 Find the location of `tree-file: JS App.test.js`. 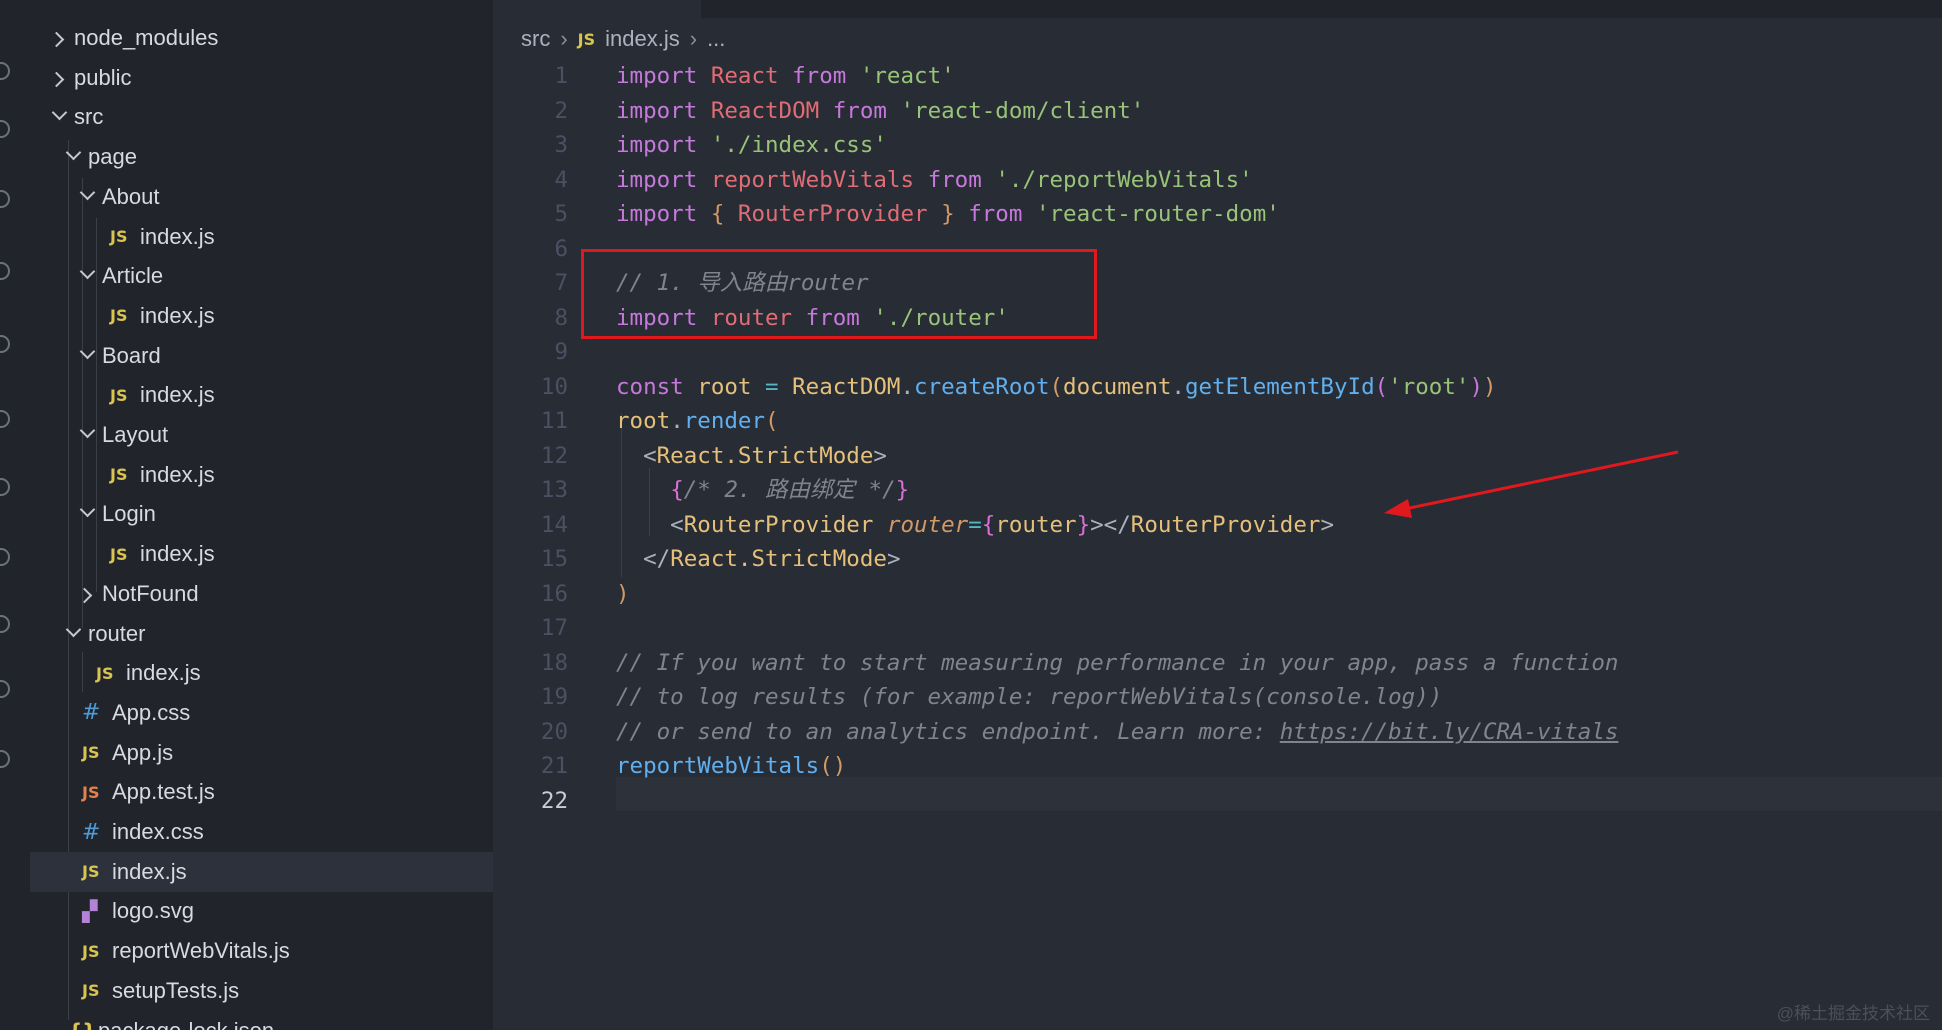

tree-file: JS App.test.js is located at coordinates (261, 792).